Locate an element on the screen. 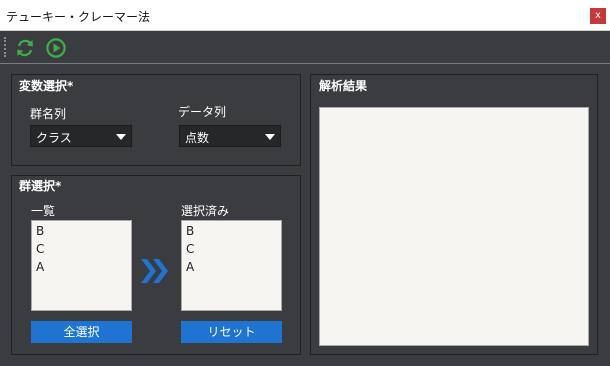 Image resolution: width=610 pixels, height=366 pixels. refresh-icon is located at coordinates (25, 48).